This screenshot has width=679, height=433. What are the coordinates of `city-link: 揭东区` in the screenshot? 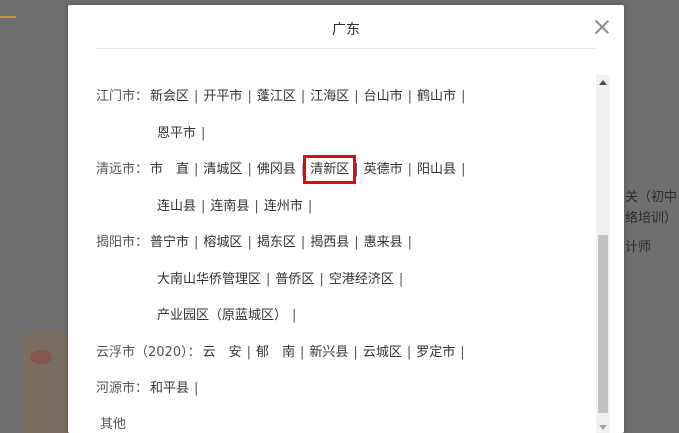 It's located at (276, 242).